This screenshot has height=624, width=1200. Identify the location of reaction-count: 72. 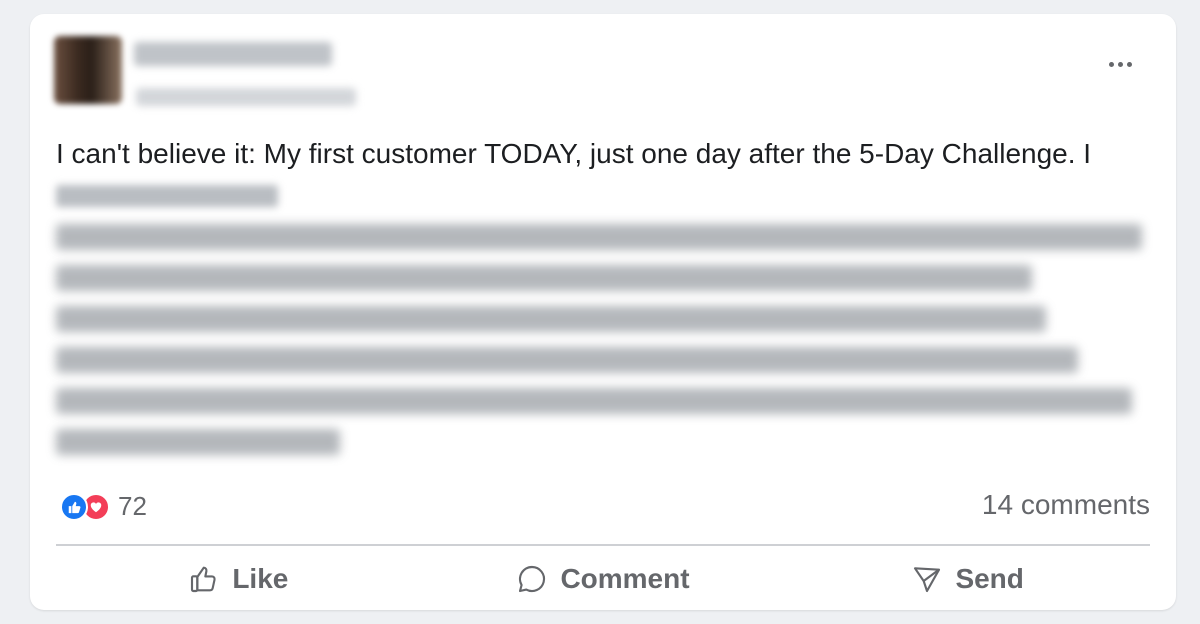
(132, 506).